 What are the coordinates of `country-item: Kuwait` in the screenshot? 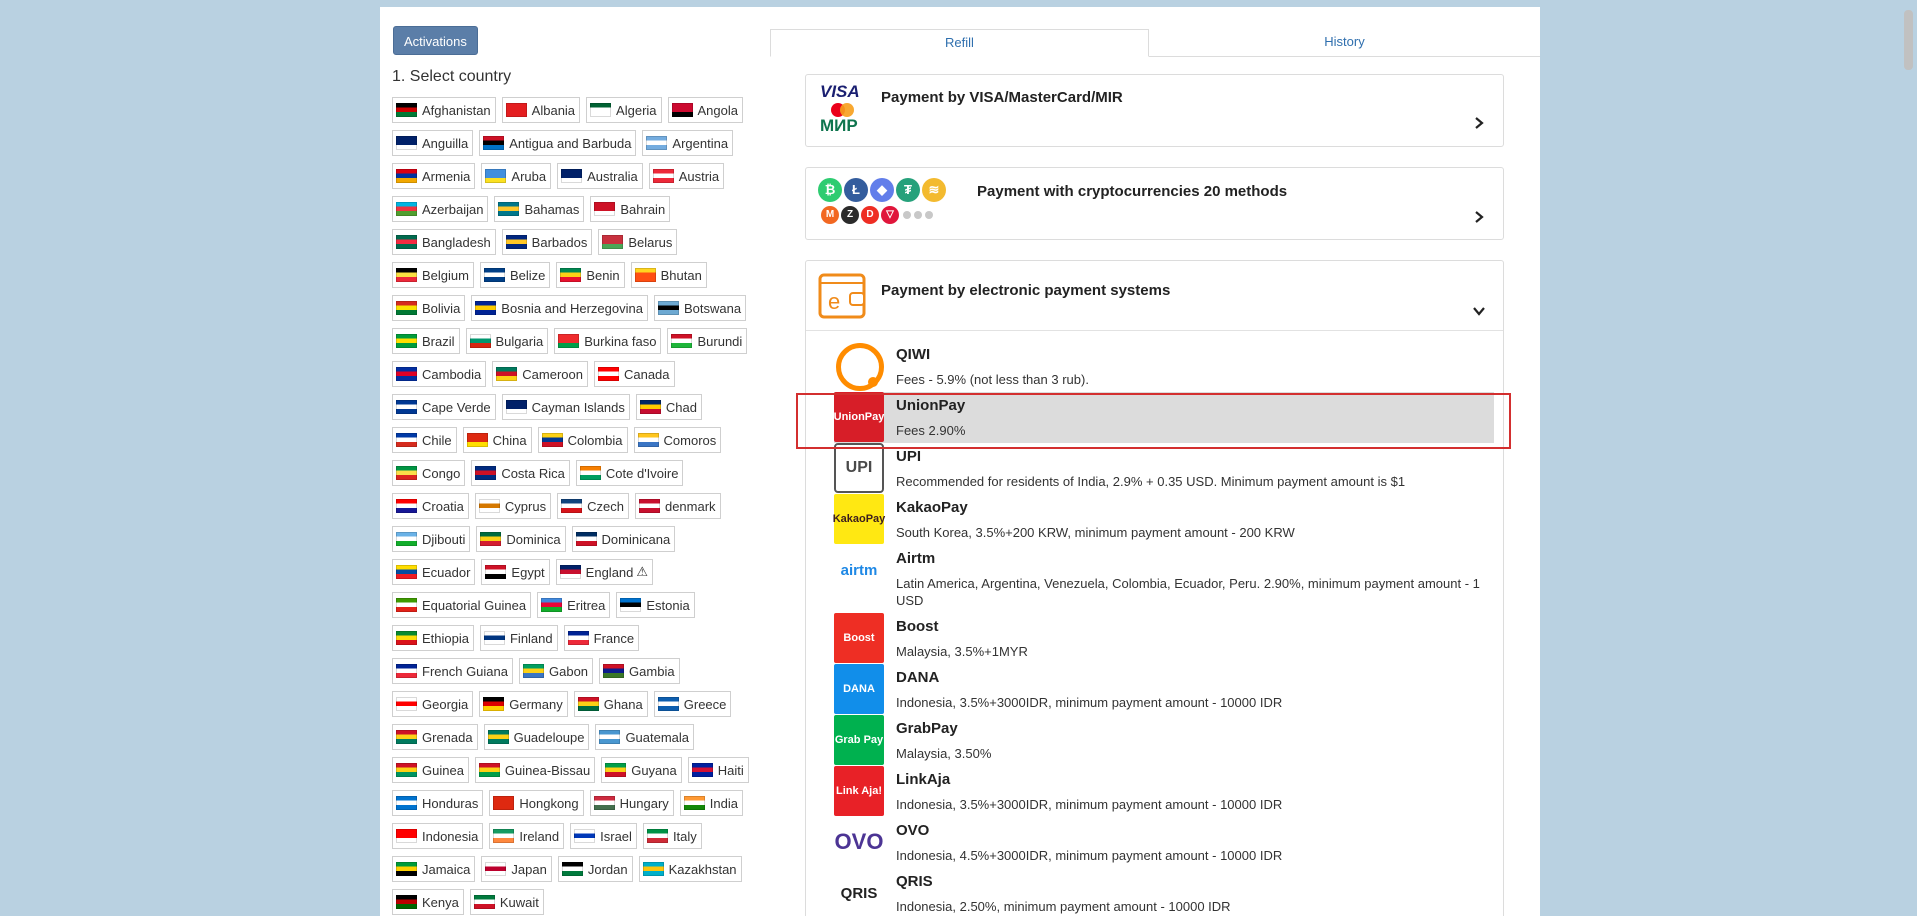 It's located at (506, 902).